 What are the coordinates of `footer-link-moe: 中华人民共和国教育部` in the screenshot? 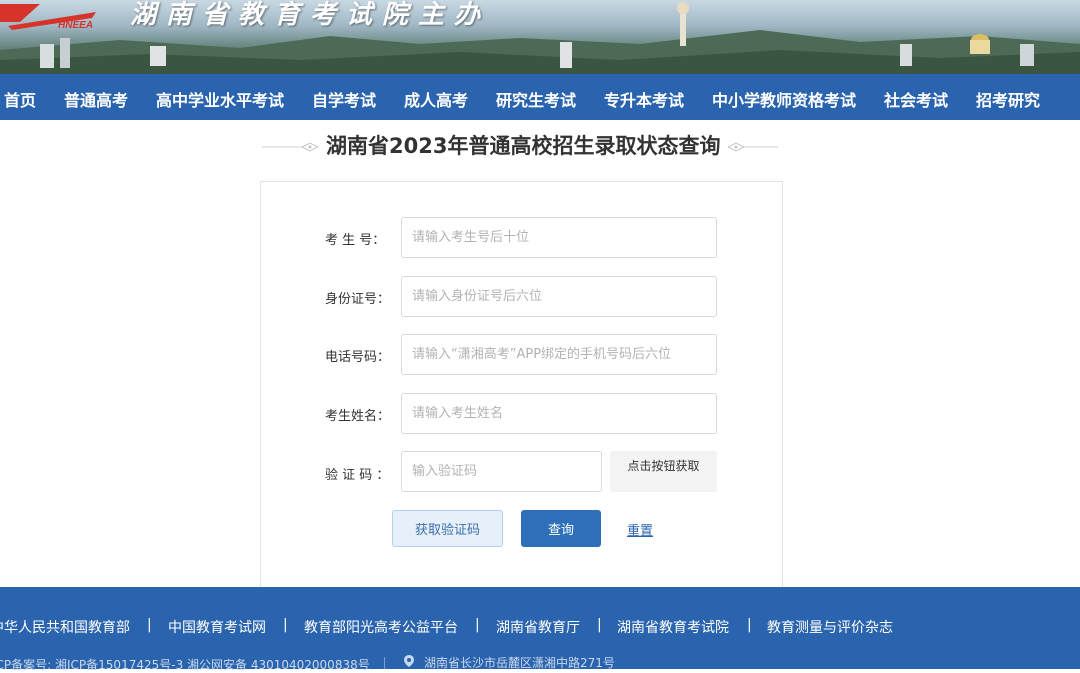 It's located at (65, 627).